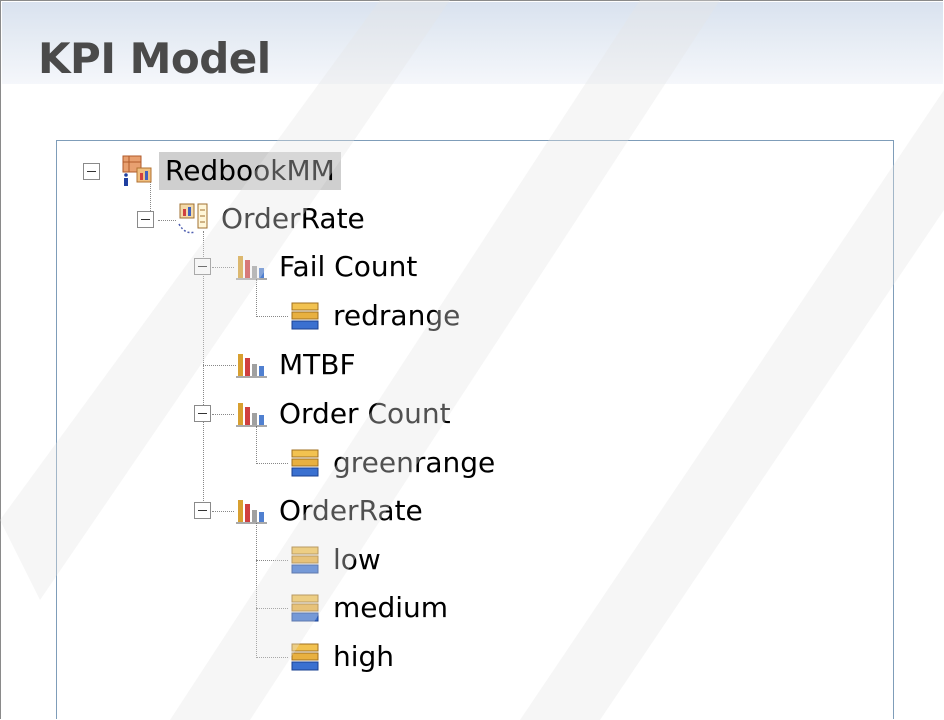 Image resolution: width=944 pixels, height=720 pixels. Describe the element at coordinates (348, 266) in the screenshot. I see `tree-node-label: Fail Count` at that location.